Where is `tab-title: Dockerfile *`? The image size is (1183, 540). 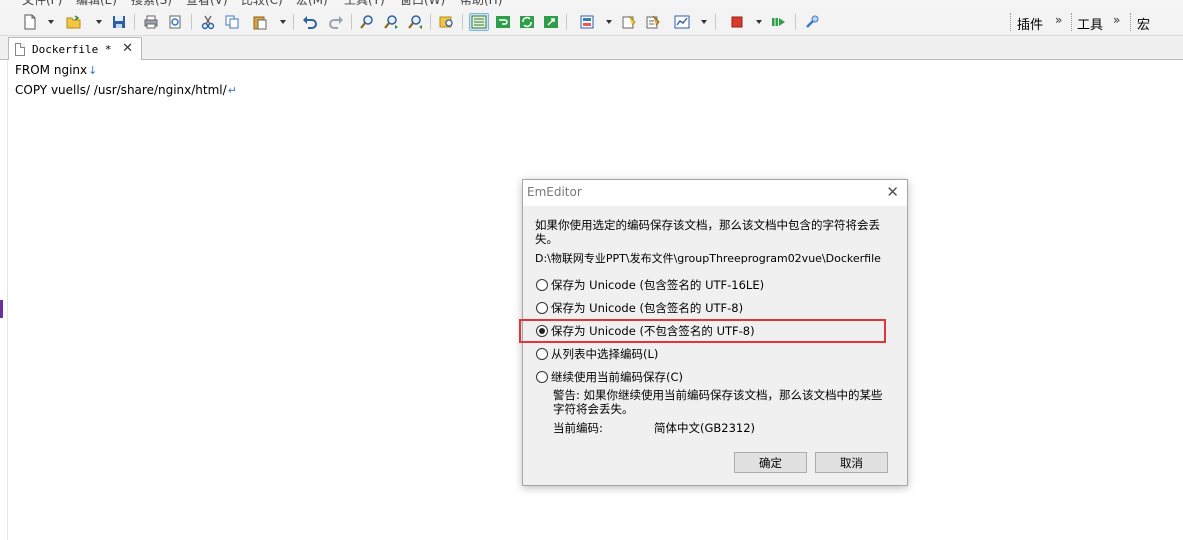
tab-title: Dockerfile * is located at coordinates (72, 49).